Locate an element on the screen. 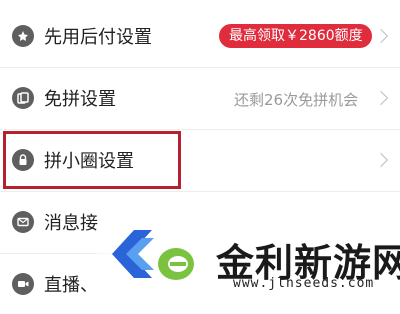 The image size is (400, 314). pay-later-icon is located at coordinates (23, 36).